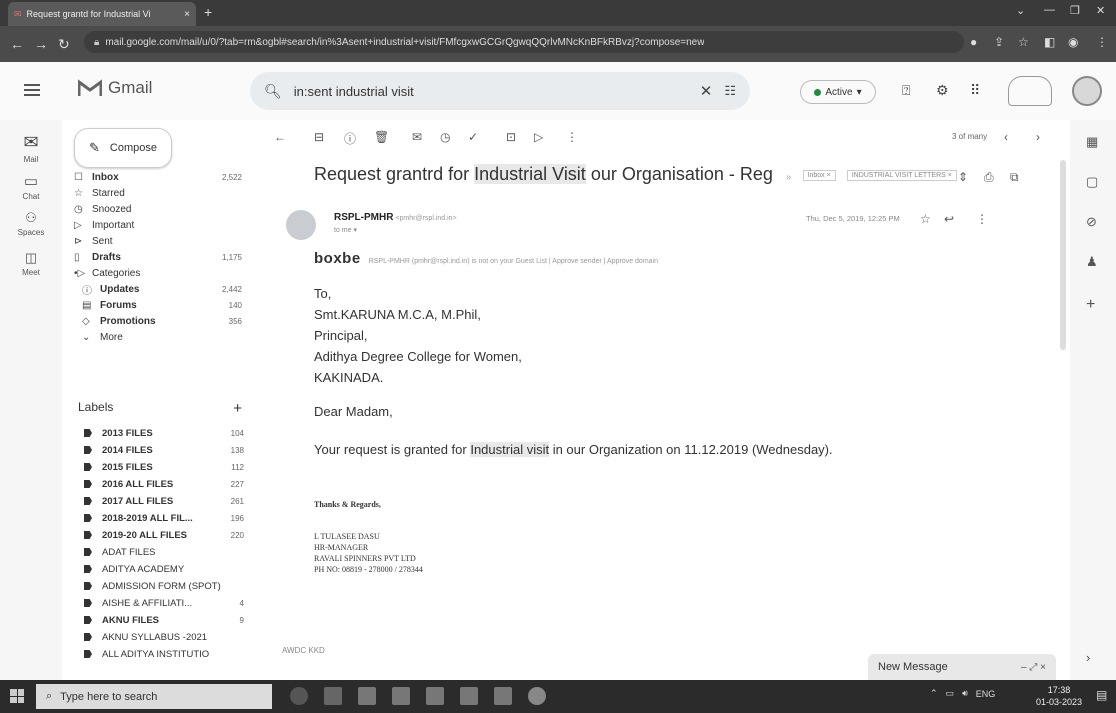 The width and height of the screenshot is (1116, 713). What do you see at coordinates (949, 219) in the screenshot?
I see `reply-icon: ↩` at bounding box center [949, 219].